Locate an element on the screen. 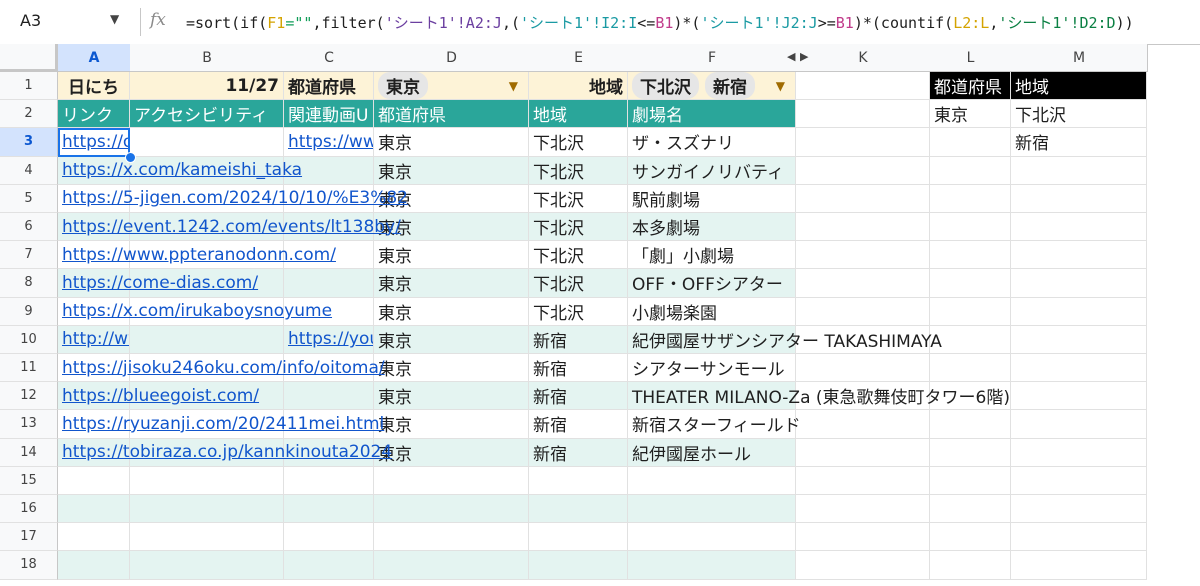 This screenshot has height=586, width=1200. theater-name-cell: 紀伊國屋サザンシアター TAKASHIMAYA is located at coordinates (785, 339).